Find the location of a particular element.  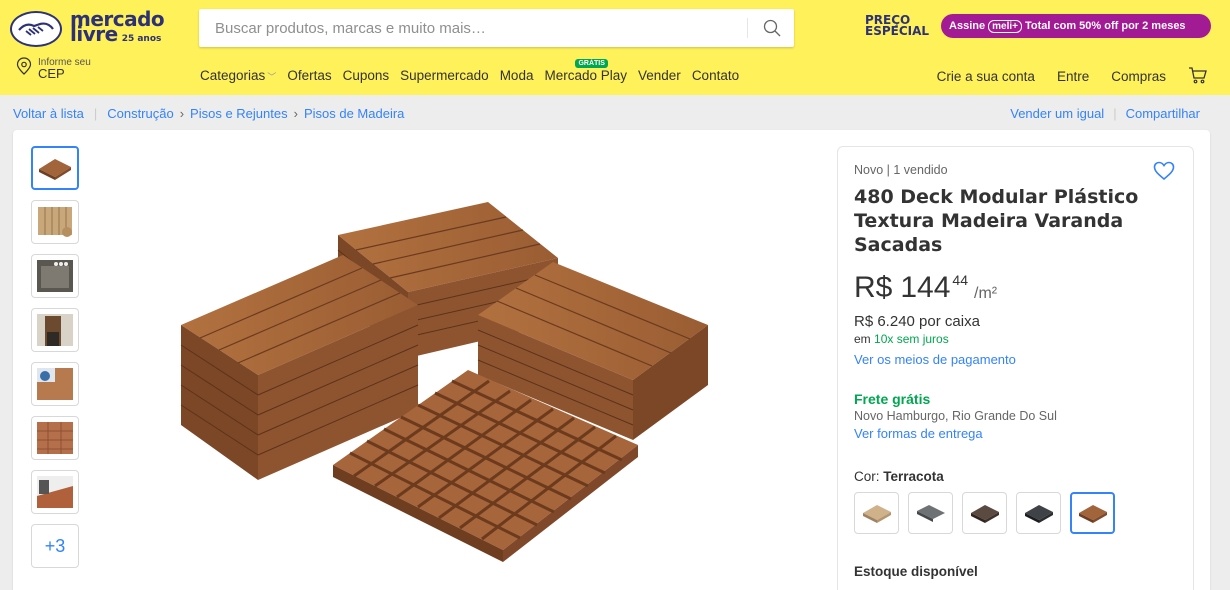

payment-methods-link: Ver os meios de pagamento is located at coordinates (1015, 359).